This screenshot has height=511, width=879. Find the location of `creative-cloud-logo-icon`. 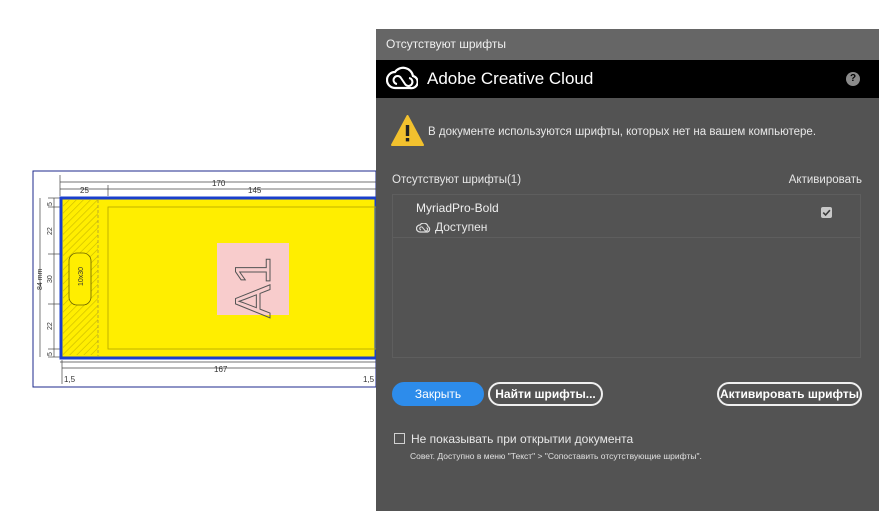

creative-cloud-logo-icon is located at coordinates (402, 78).